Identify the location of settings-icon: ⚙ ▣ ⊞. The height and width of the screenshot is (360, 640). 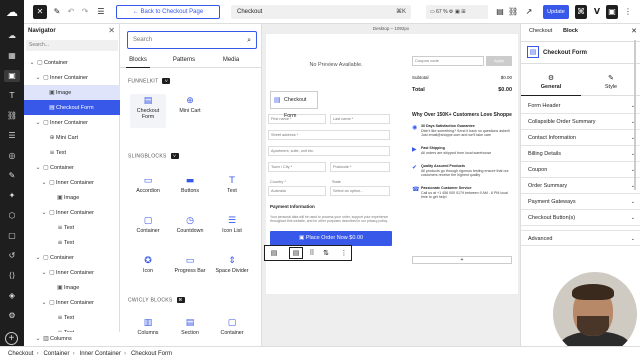
(457, 12).